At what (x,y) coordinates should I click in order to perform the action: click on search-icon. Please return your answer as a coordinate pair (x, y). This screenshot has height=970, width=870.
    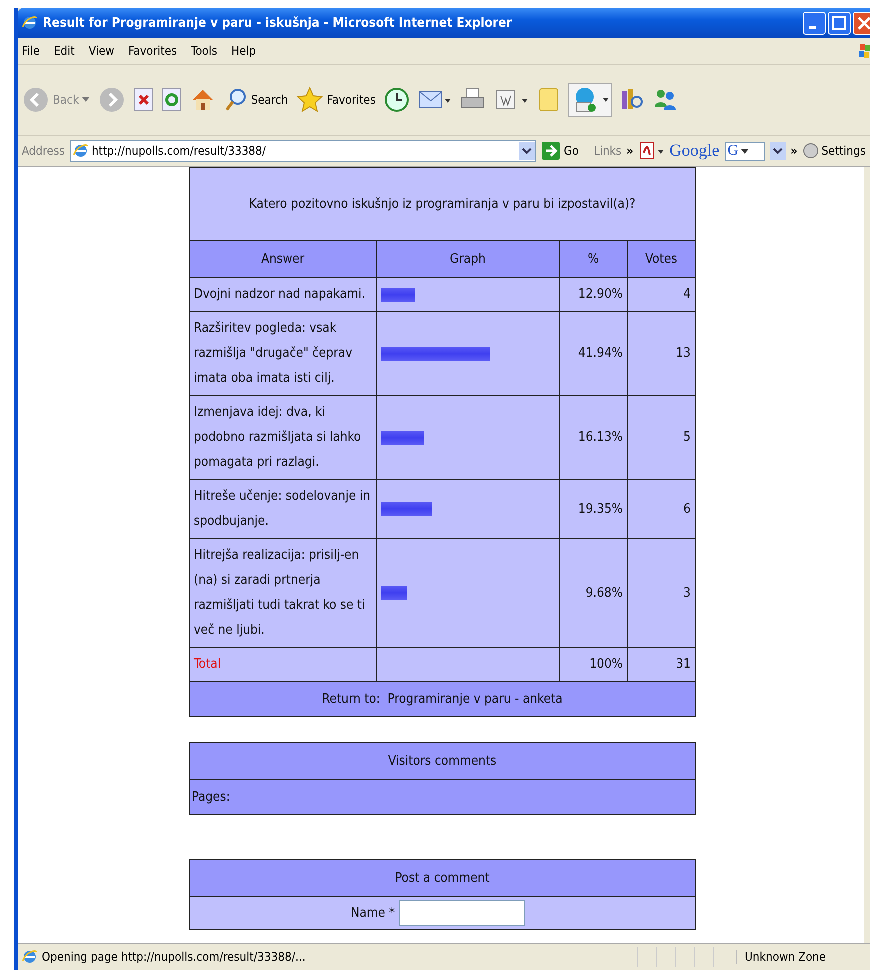
    Looking at the image, I should click on (236, 100).